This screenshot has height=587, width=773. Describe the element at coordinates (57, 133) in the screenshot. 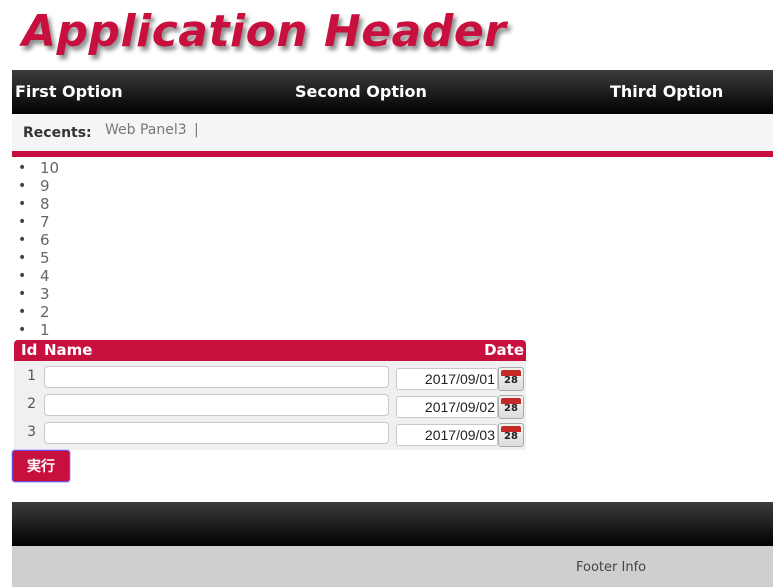

I see `recents-label: Recents:` at that location.